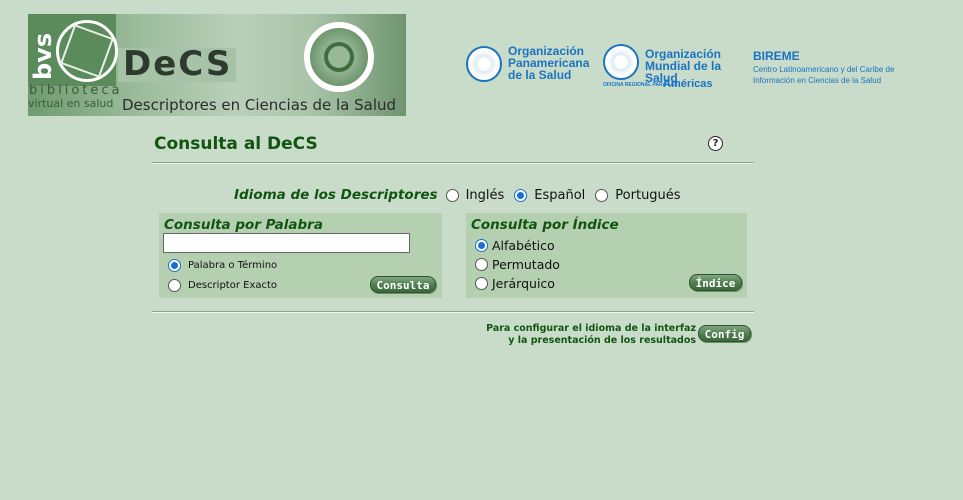  Describe the element at coordinates (243, 225) in the screenshot. I see `word-search-title: Consulta por Palabra` at that location.